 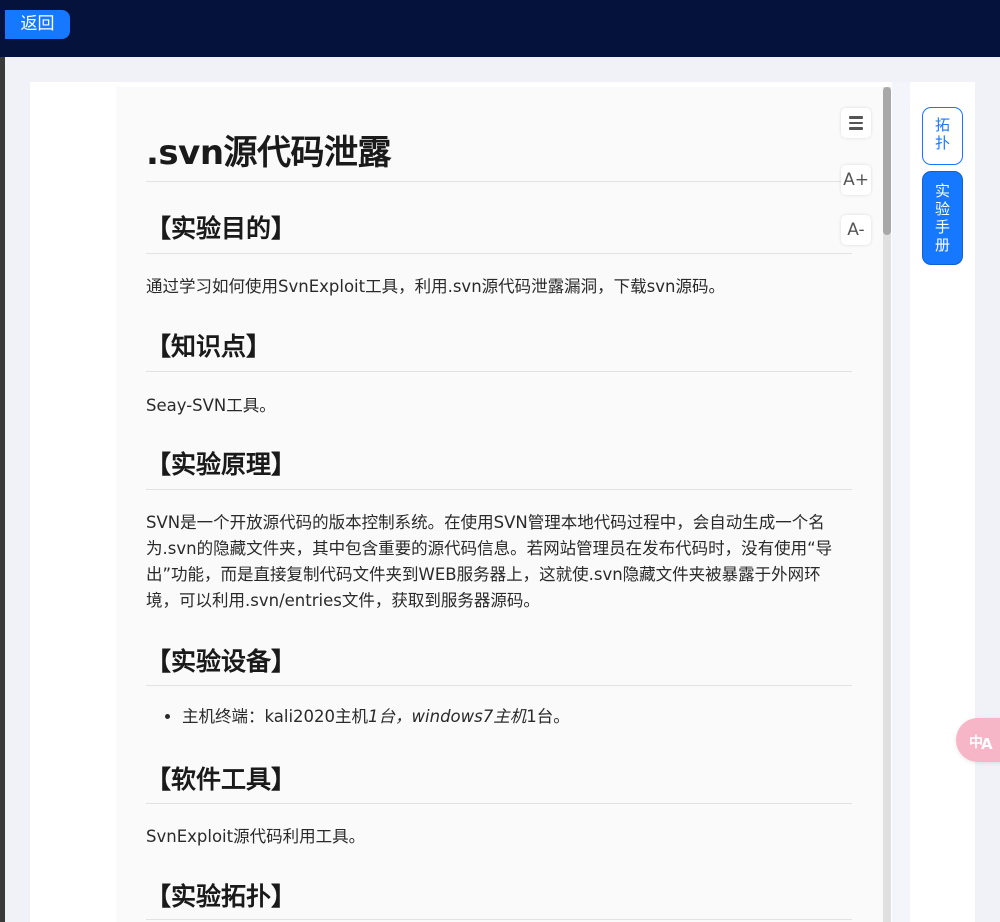 I want to click on section-heading-topology: 【实验拓扑】, so click(x=221, y=896).